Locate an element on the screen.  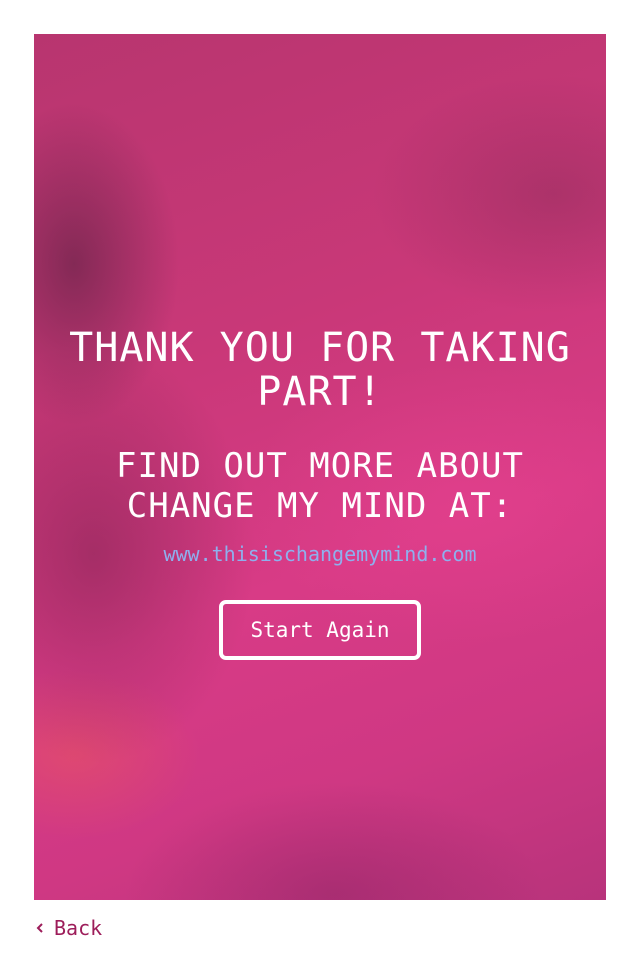
back-button: Back is located at coordinates (67, 928).